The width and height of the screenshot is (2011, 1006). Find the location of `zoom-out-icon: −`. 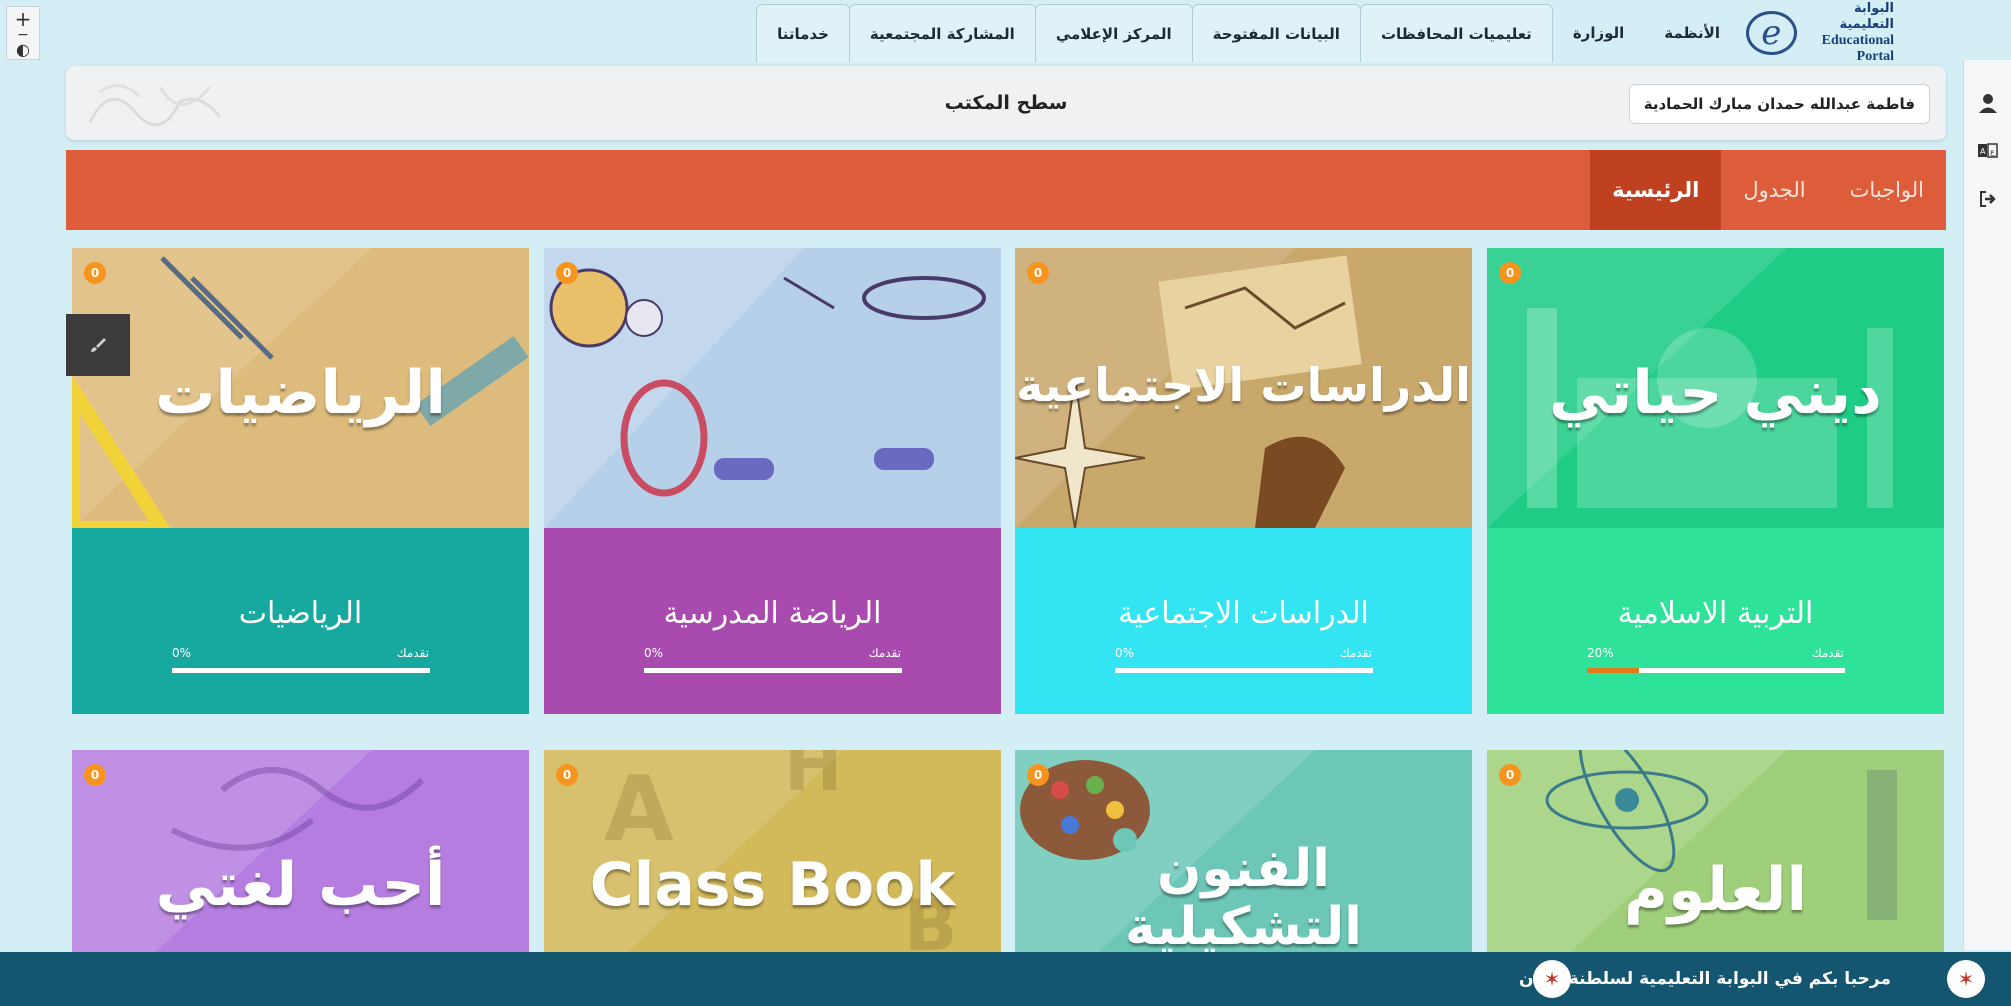

zoom-out-icon: − is located at coordinates (23, 35).